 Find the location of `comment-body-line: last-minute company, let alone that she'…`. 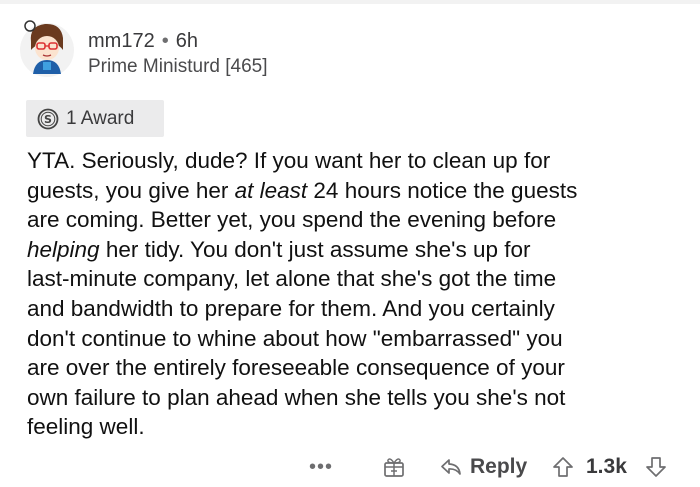

comment-body-line: last-minute company, let alone that she'… is located at coordinates (357, 279).